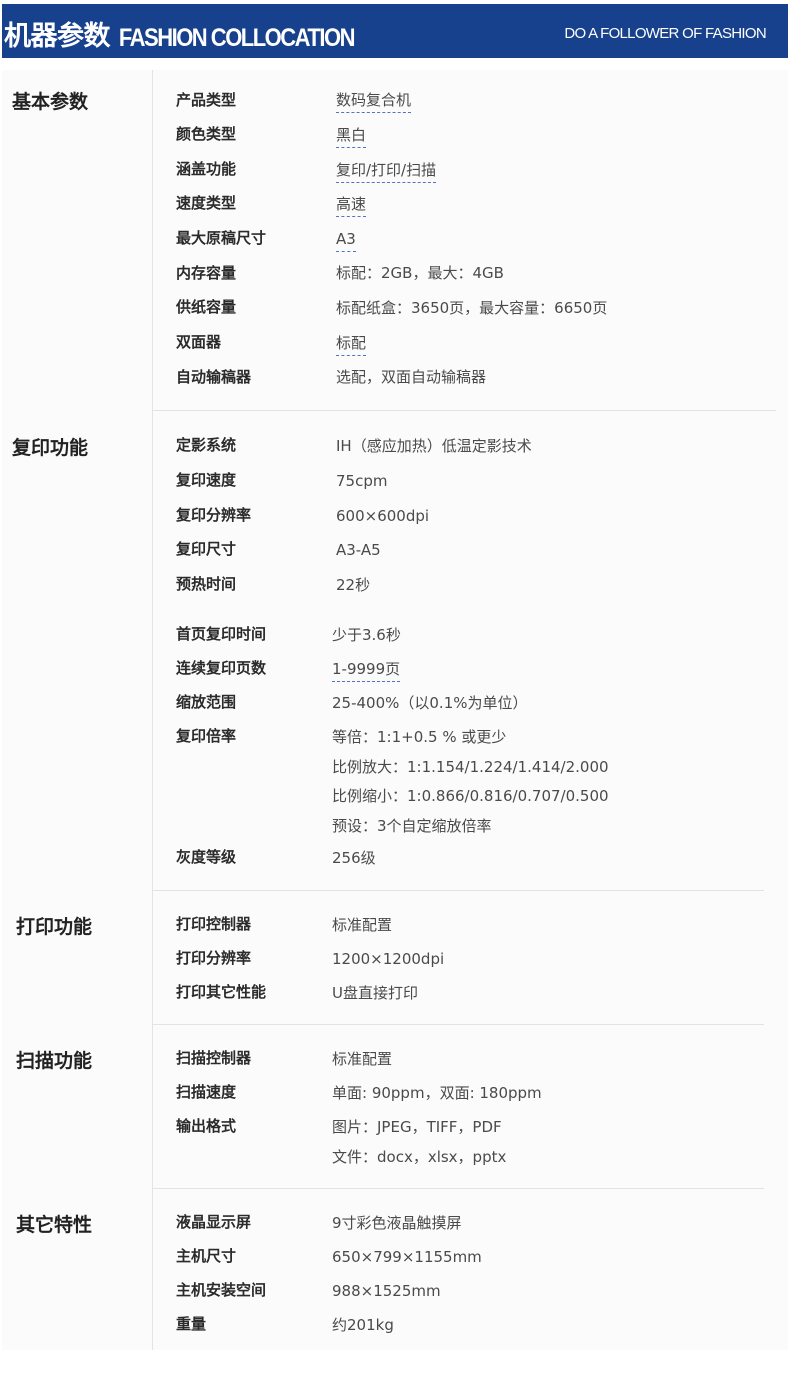 The height and width of the screenshot is (1382, 790). I want to click on section-title-scan: 扫描功能, so click(54, 1061).